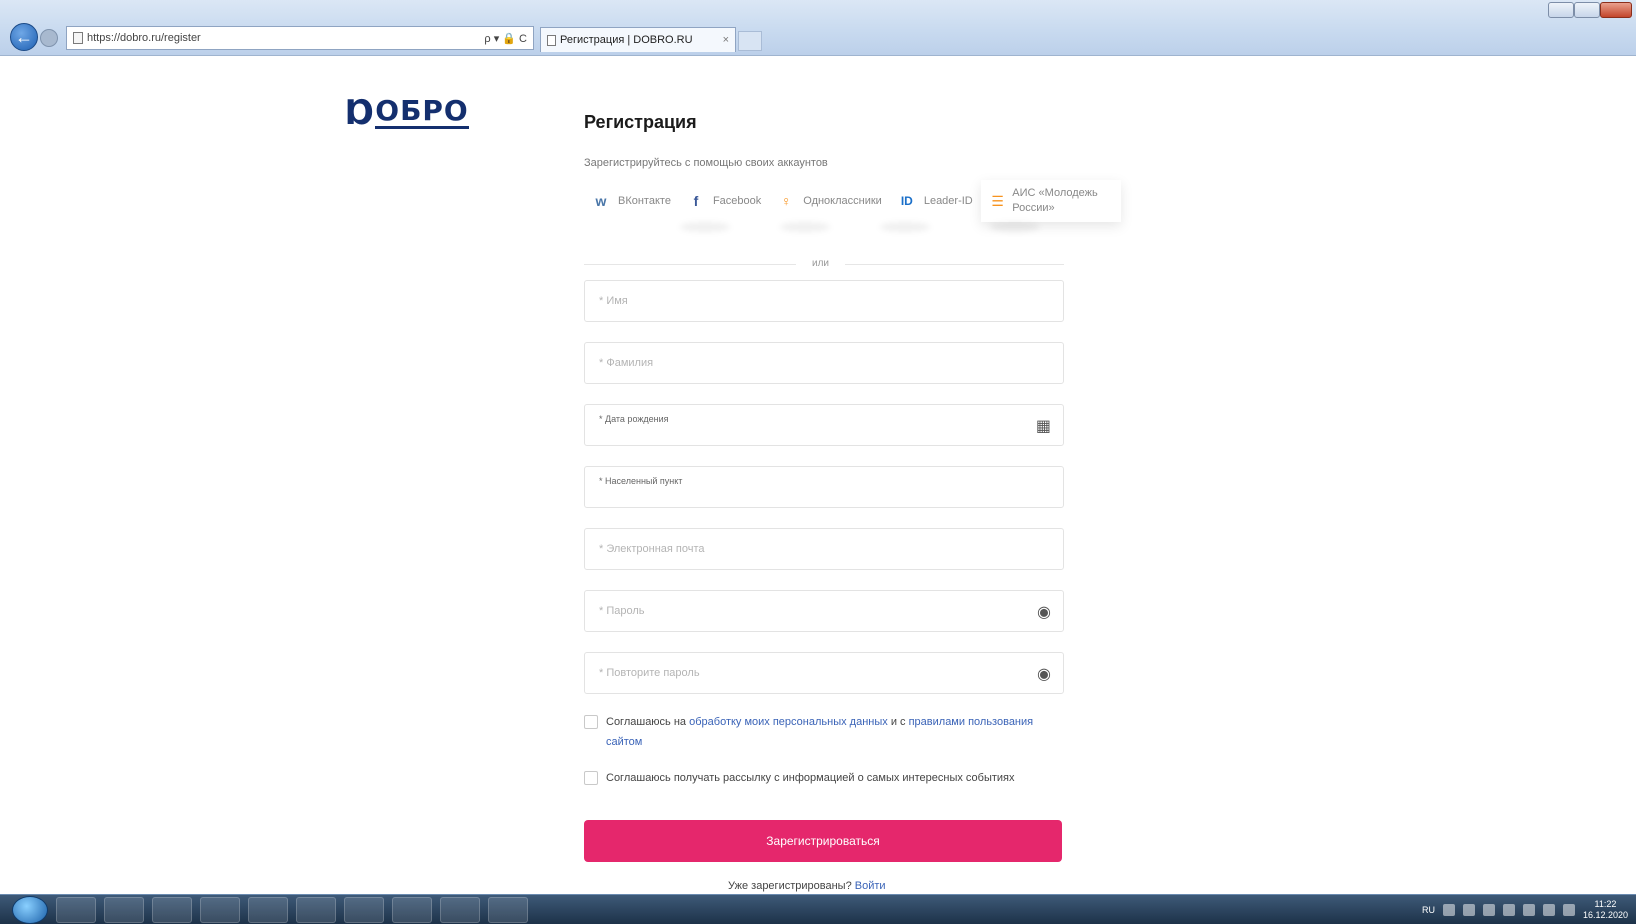 This screenshot has width=1636, height=924. What do you see at coordinates (906, 201) in the screenshot?
I see `leader-id-icon: ID` at bounding box center [906, 201].